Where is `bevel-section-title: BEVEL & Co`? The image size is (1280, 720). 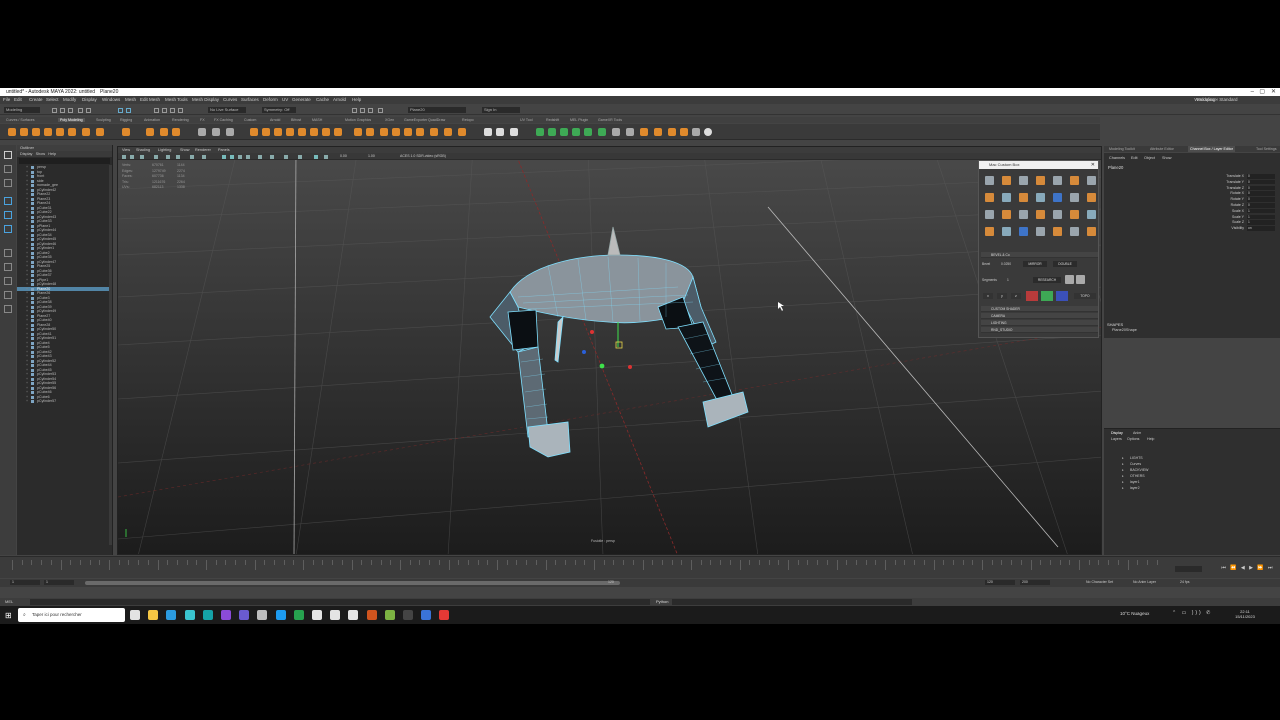 bevel-section-title: BEVEL & Co is located at coordinates (1039, 255).